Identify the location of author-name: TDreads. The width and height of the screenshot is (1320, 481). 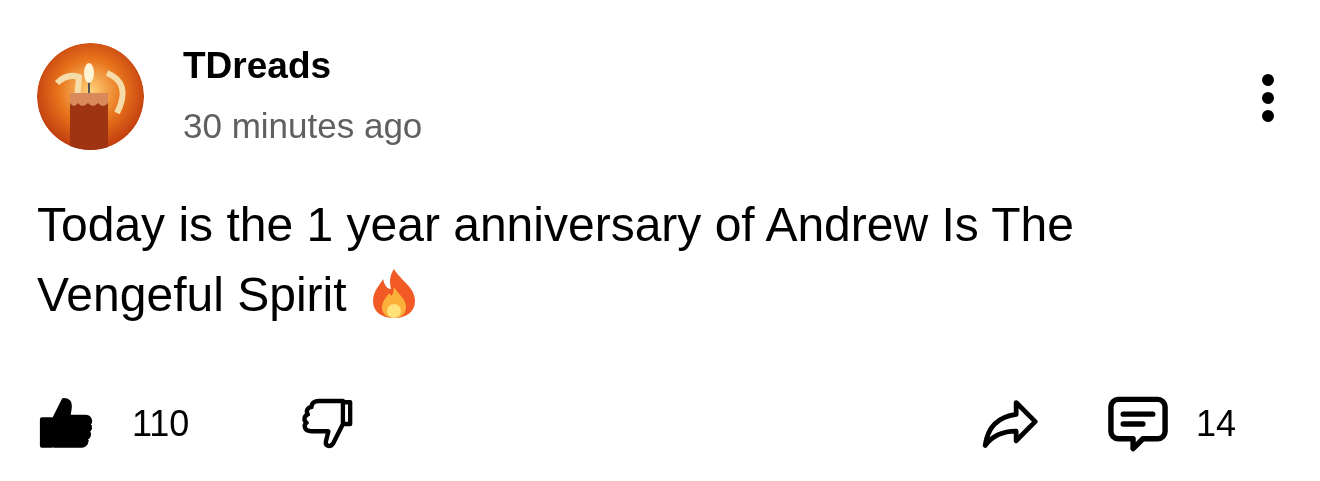
(303, 66).